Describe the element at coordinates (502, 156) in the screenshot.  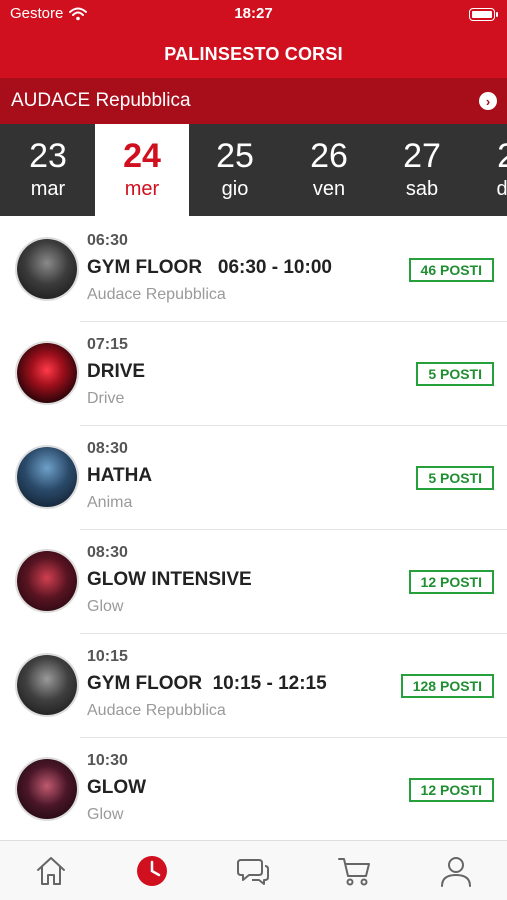
I see `date-day: 28` at that location.